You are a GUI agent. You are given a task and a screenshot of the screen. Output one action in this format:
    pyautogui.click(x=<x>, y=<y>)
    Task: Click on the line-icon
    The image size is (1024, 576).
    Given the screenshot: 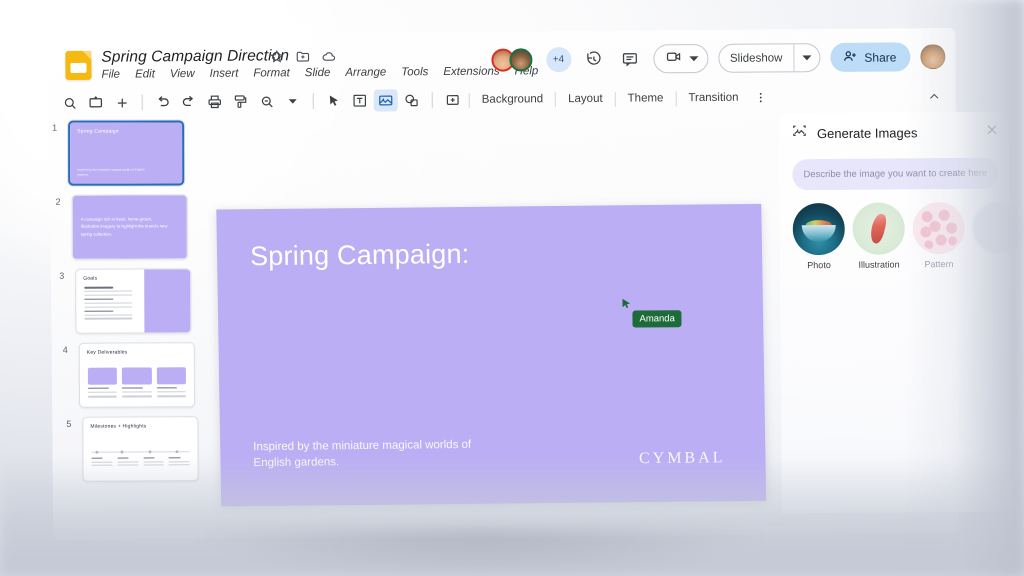 What is the action you would take?
    pyautogui.click(x=453, y=100)
    